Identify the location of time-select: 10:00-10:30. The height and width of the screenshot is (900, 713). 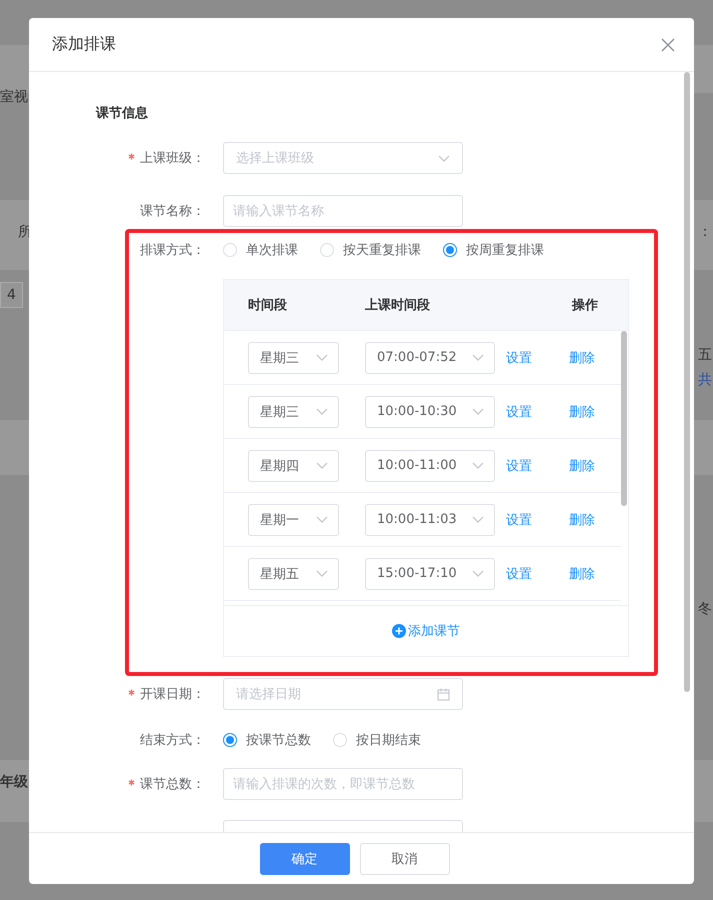
(430, 412).